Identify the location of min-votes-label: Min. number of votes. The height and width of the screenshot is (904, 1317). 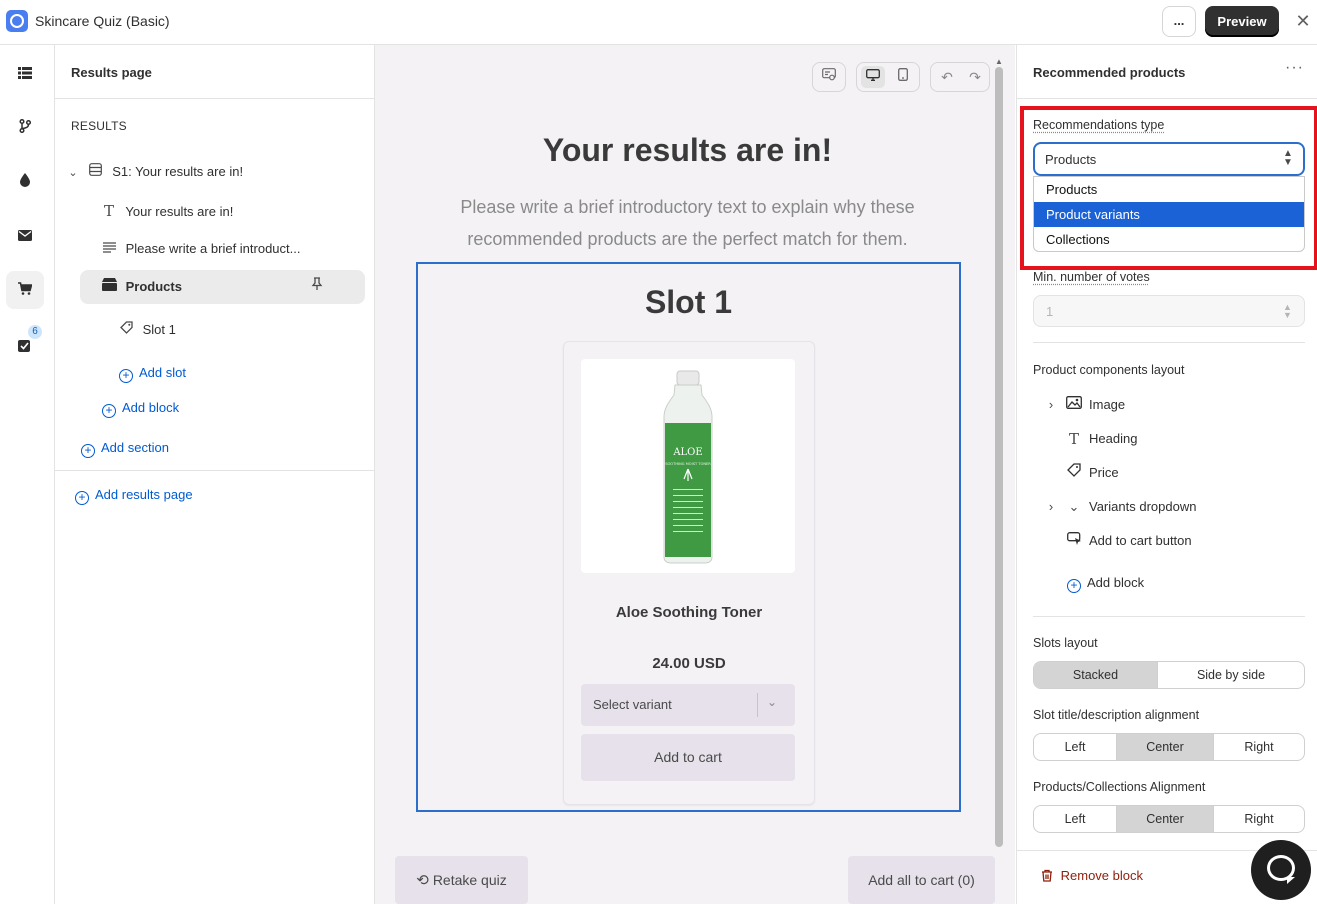
(1091, 277).